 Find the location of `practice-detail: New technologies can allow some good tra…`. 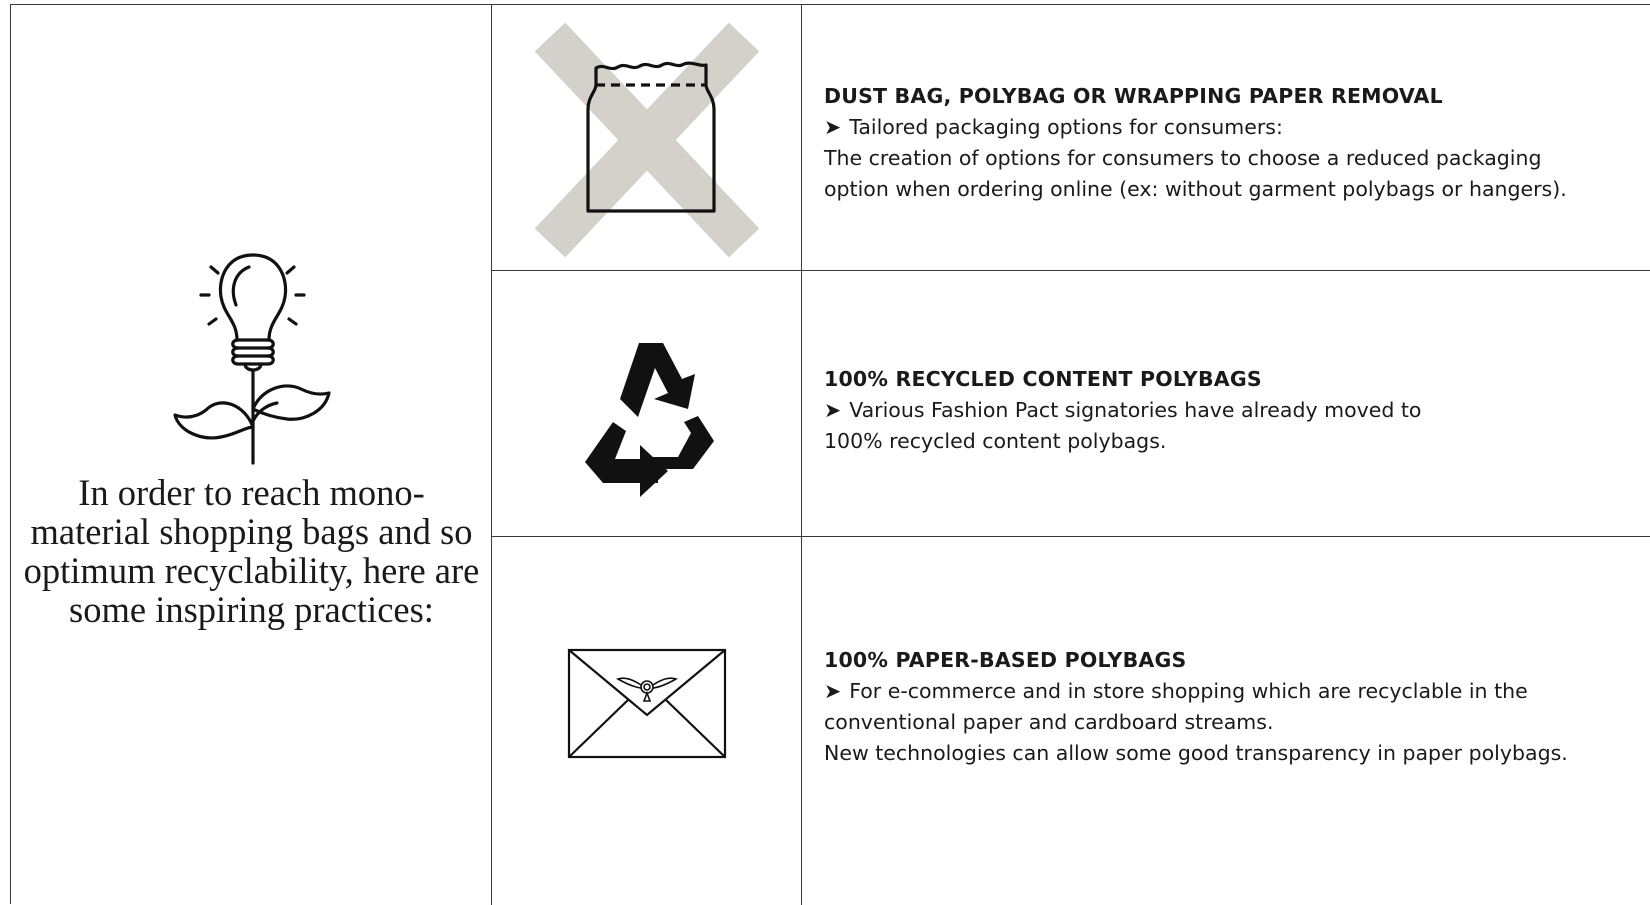

practice-detail: New technologies can allow some good tra… is located at coordinates (1196, 753).